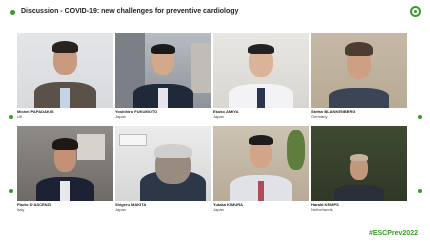 The width and height of the screenshot is (430, 242). What do you see at coordinates (322, 209) in the screenshot?
I see `participant-country: Netherlands` at bounding box center [322, 209].